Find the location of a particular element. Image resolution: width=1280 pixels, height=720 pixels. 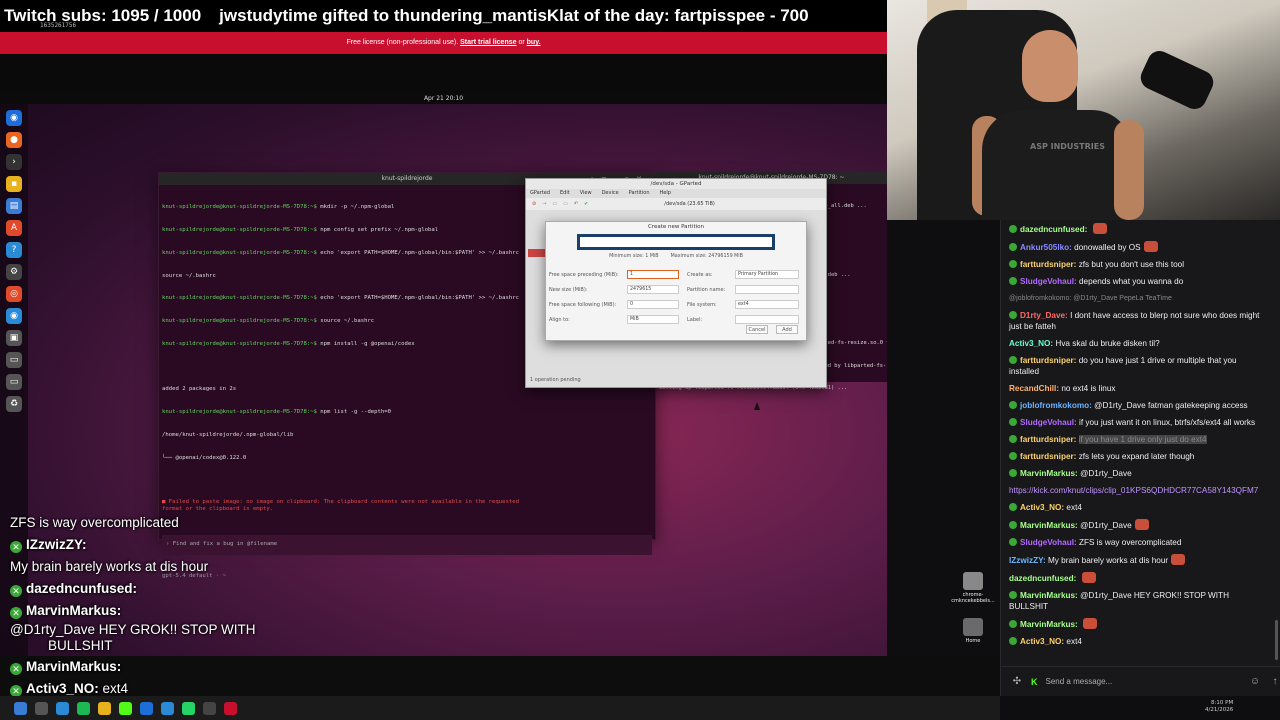

edge-icon is located at coordinates (146, 708).